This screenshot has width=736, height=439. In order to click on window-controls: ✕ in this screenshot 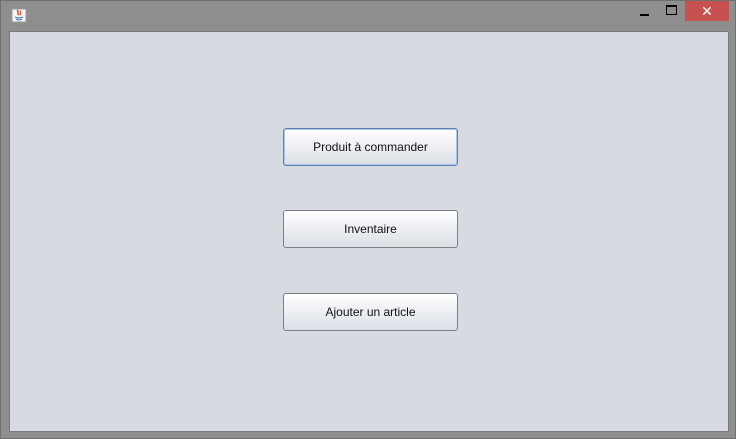, I will do `click(680, 12)`.